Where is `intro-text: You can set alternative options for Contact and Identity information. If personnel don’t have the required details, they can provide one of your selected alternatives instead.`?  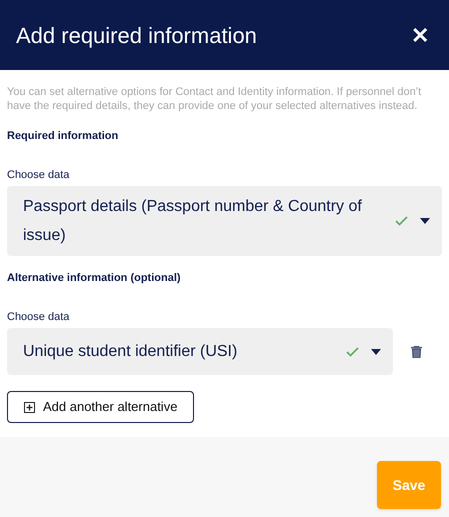
intro-text: You can set alternative options for Contact and Identity information. If personnel don’t have the required details, they can provide one of your selected alternatives instead. is located at coordinates (214, 99).